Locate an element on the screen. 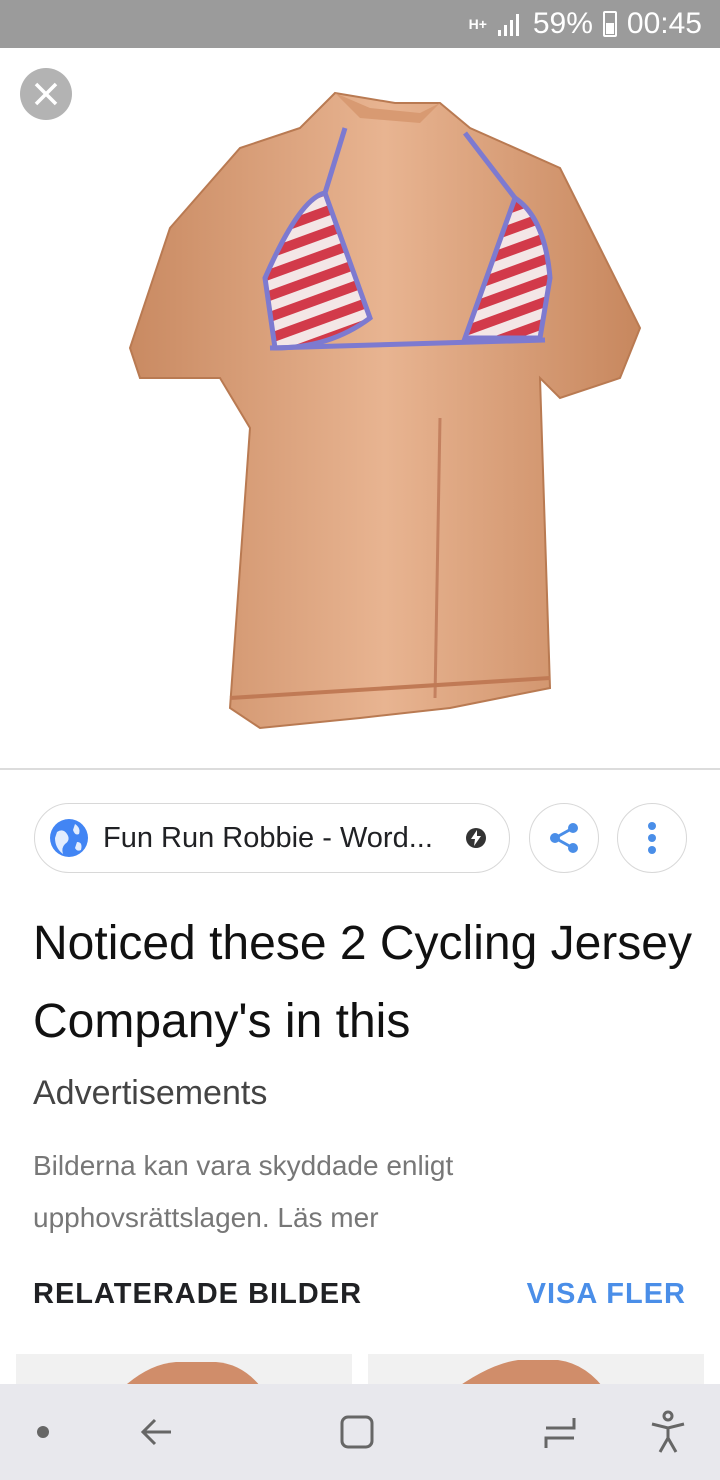 This screenshot has height=1480, width=720. clock: 00:45 is located at coordinates (664, 23).